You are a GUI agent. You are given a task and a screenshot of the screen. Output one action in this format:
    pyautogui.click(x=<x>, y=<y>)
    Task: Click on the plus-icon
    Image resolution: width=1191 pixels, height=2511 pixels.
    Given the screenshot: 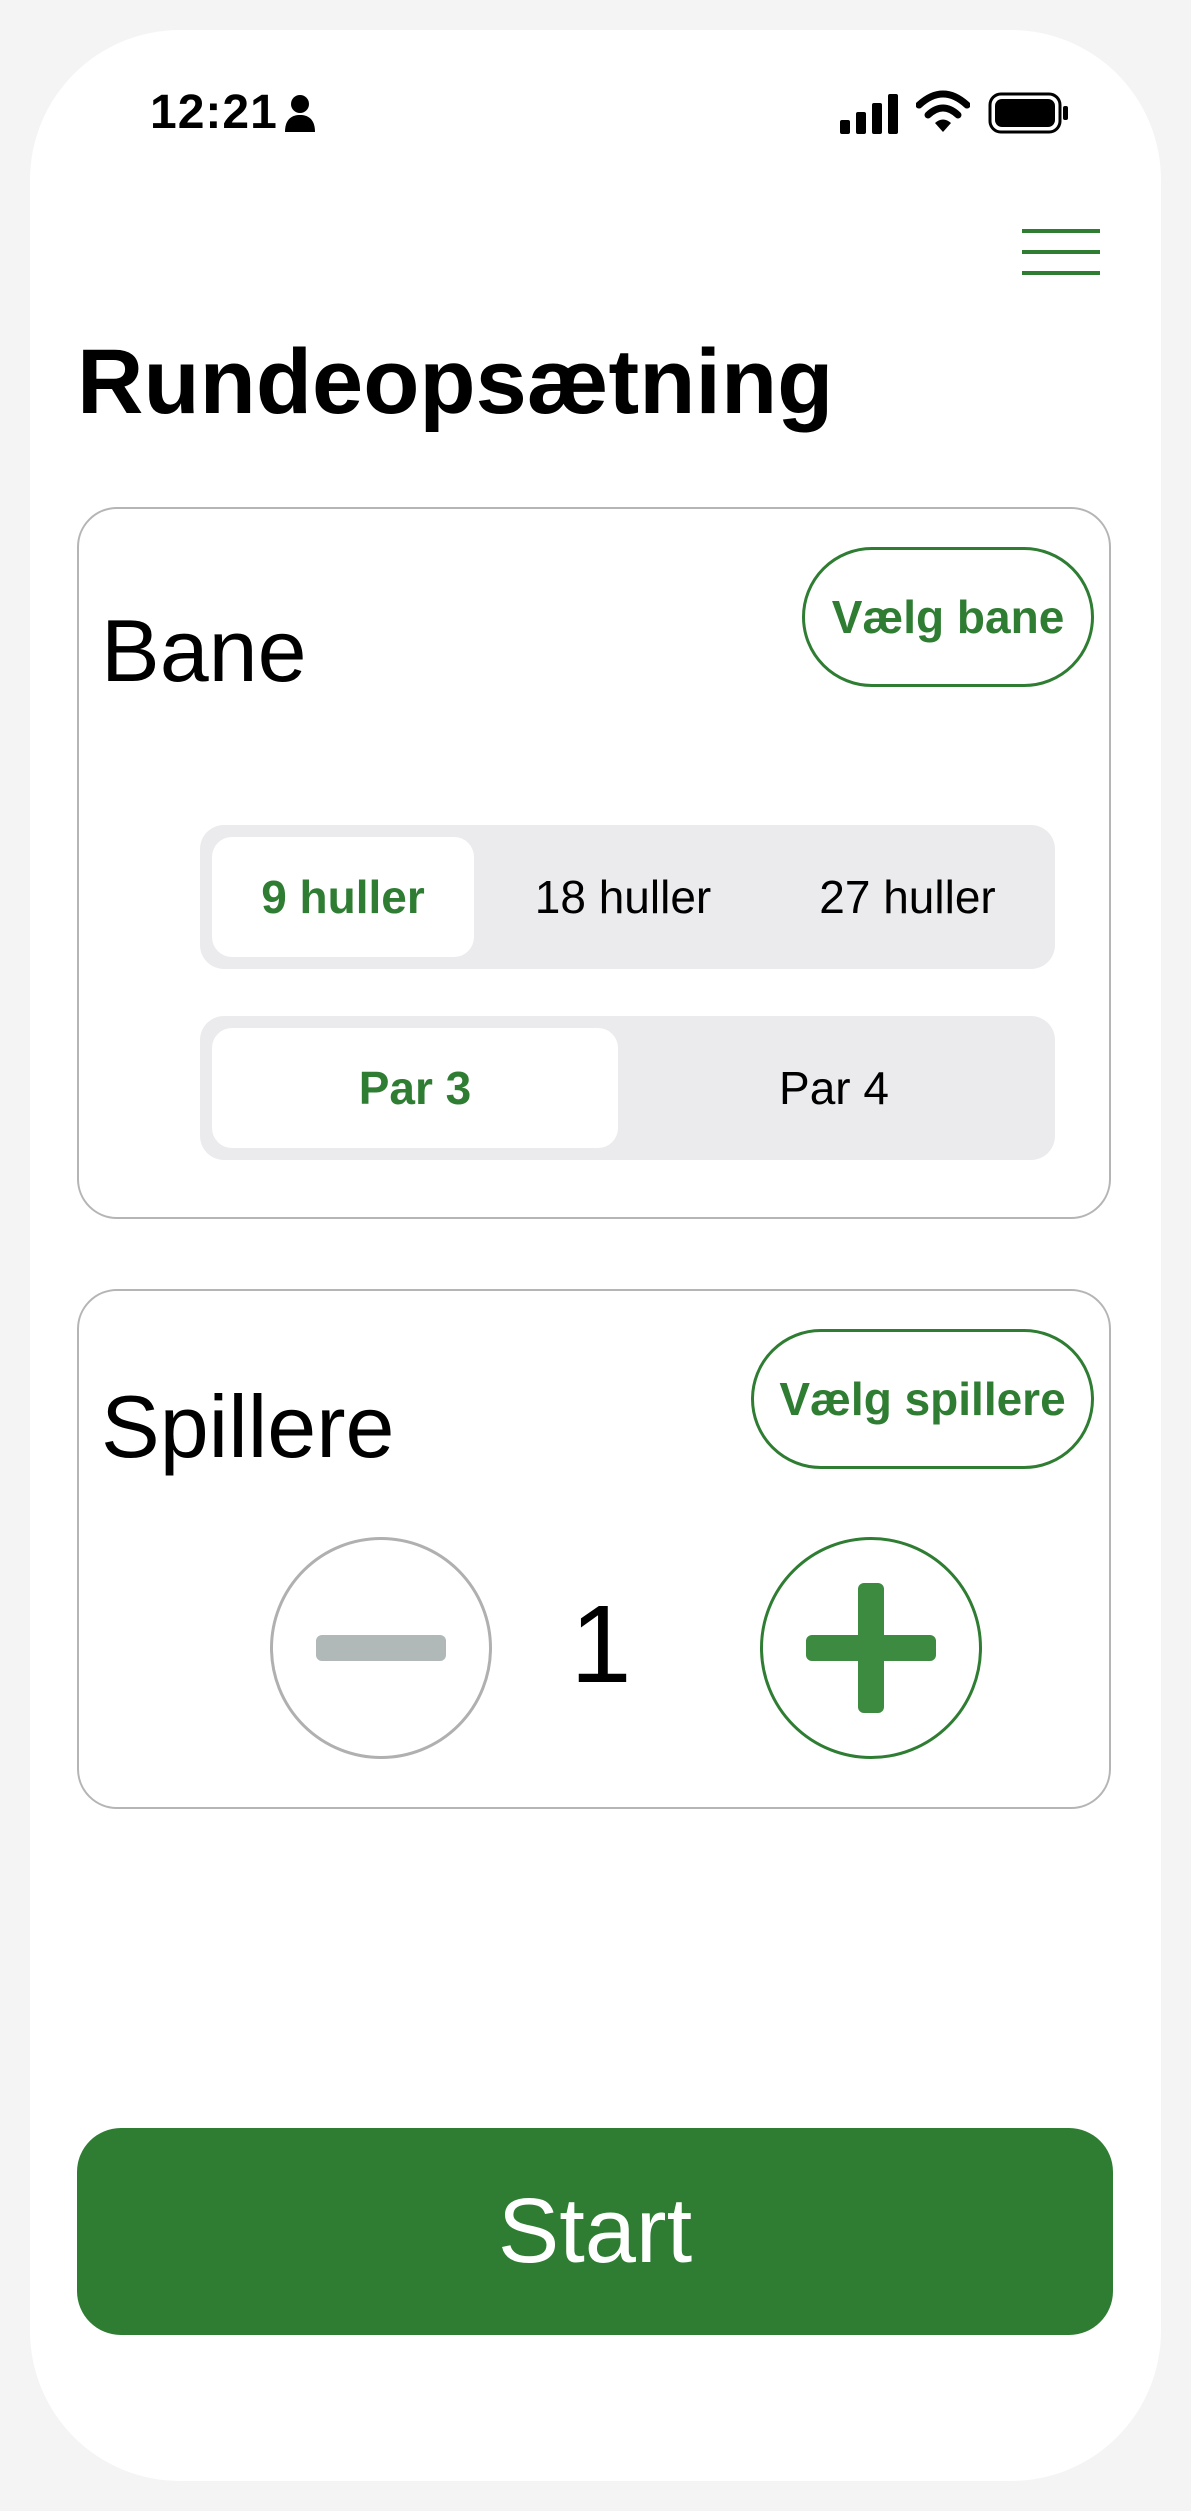 What is the action you would take?
    pyautogui.click(x=871, y=1648)
    